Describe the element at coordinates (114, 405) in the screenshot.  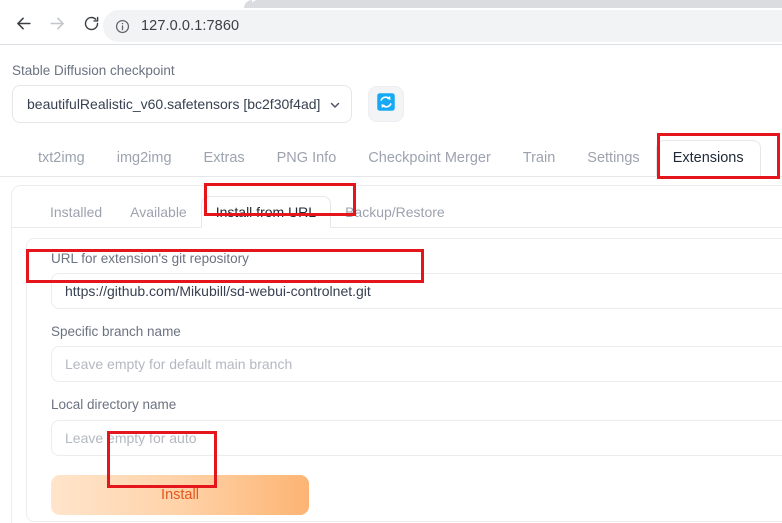
I see `directory-field-label: Local directory name` at that location.